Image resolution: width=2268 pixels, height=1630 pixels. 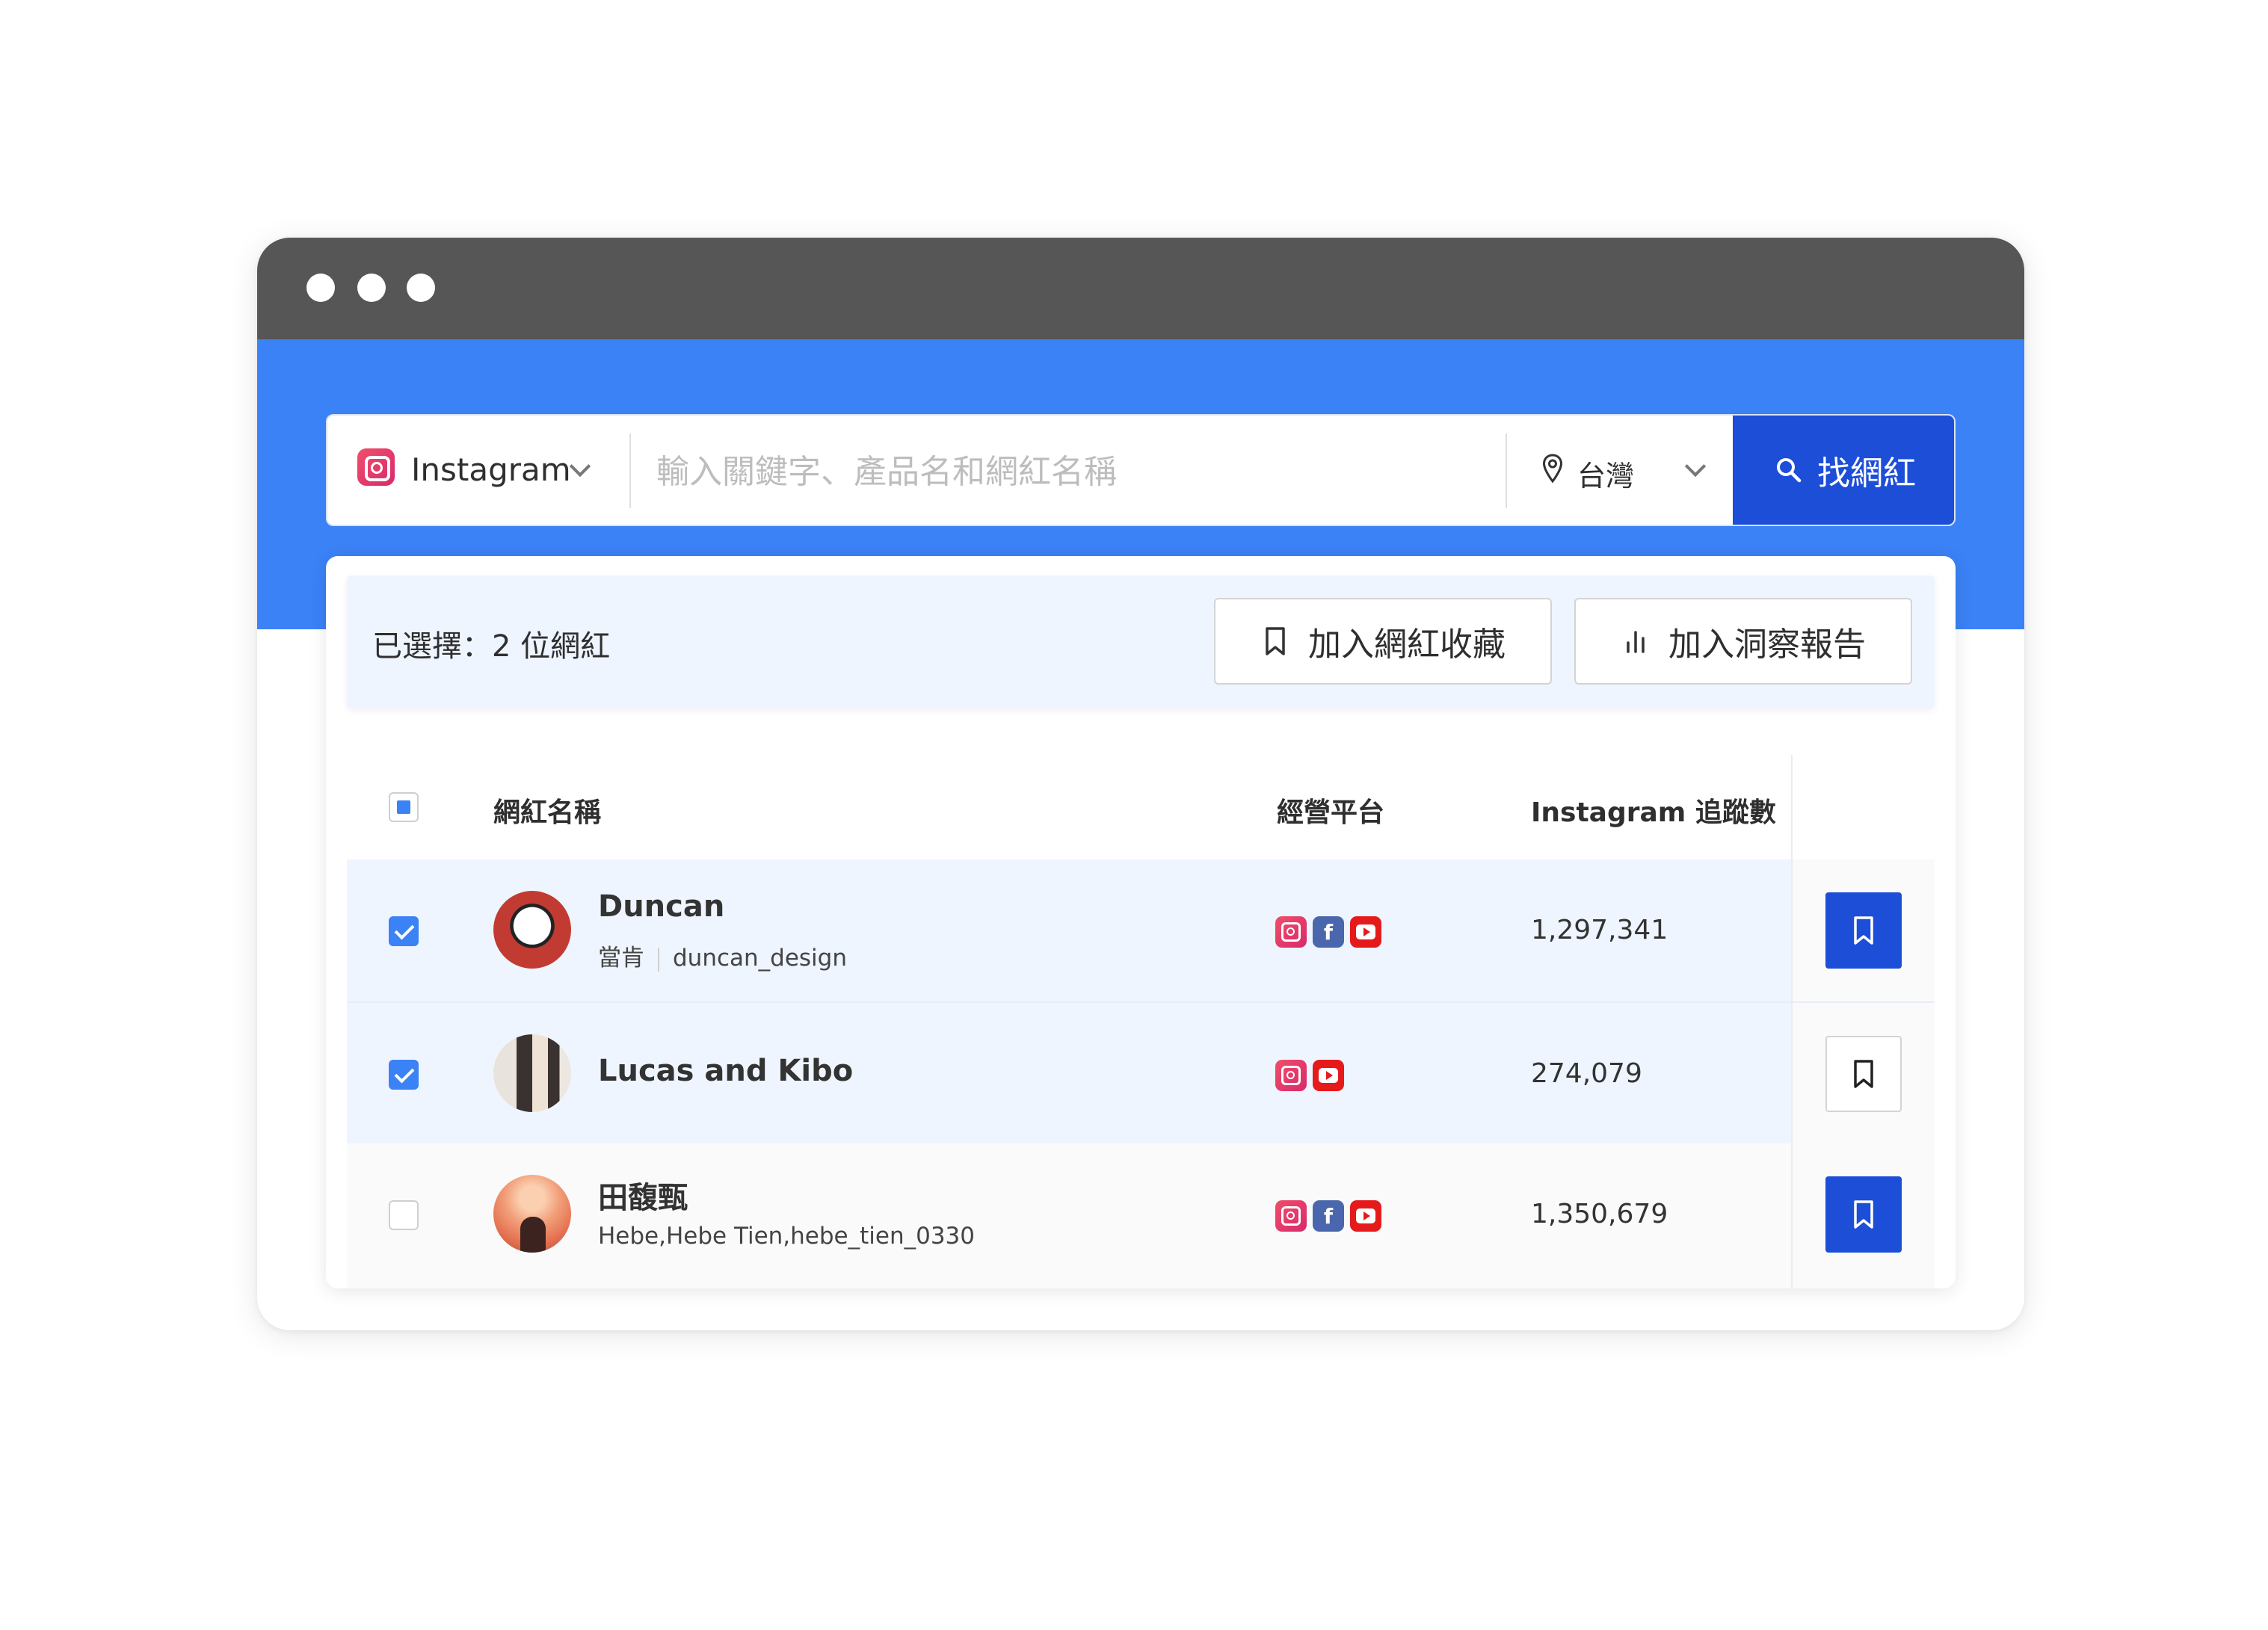 I want to click on window-dot-minimize, so click(x=371, y=288).